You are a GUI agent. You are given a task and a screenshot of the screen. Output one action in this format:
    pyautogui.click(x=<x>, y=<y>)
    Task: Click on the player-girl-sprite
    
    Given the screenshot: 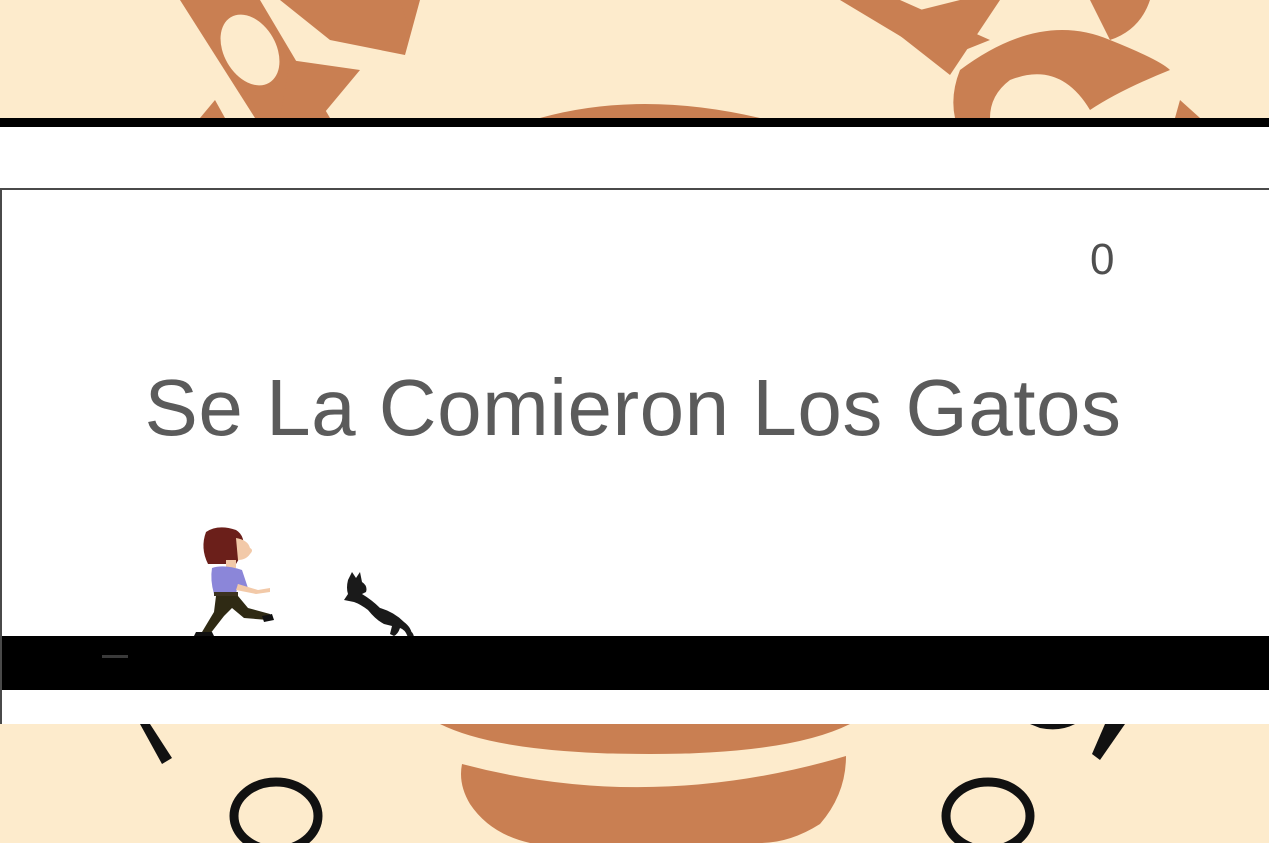 What is the action you would take?
    pyautogui.click(x=234, y=581)
    